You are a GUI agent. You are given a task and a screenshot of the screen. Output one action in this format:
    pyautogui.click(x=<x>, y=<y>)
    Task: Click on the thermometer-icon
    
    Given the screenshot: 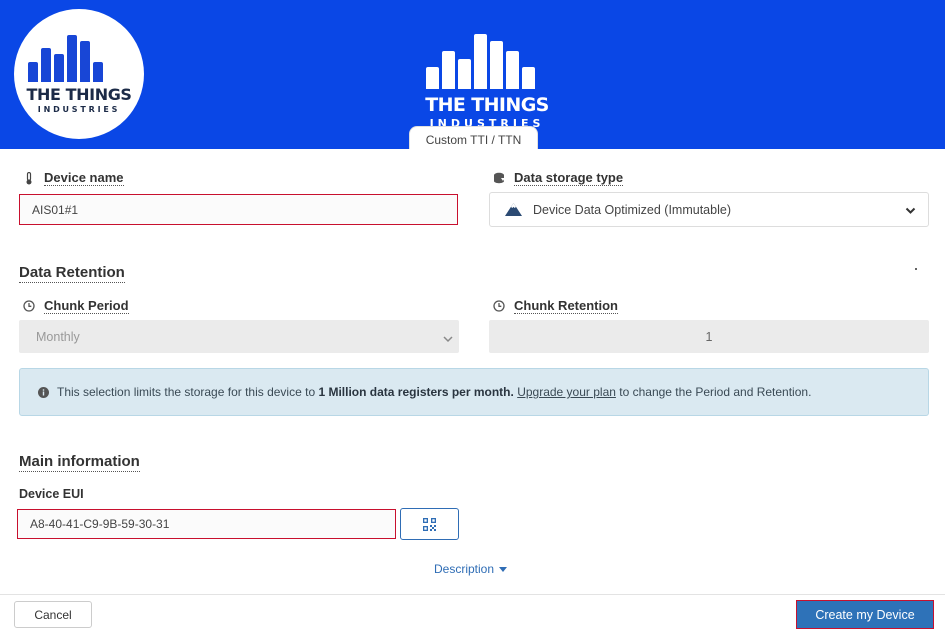 What is the action you would take?
    pyautogui.click(x=29, y=178)
    